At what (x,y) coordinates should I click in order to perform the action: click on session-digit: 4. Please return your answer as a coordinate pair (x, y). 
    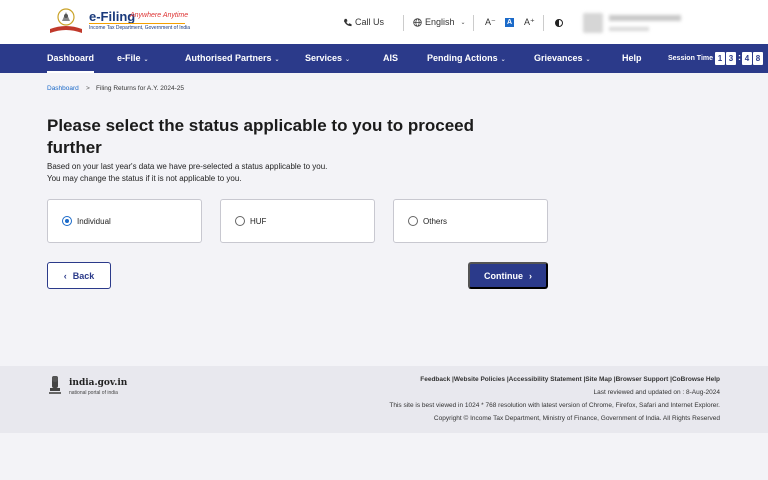
    Looking at the image, I should click on (747, 58).